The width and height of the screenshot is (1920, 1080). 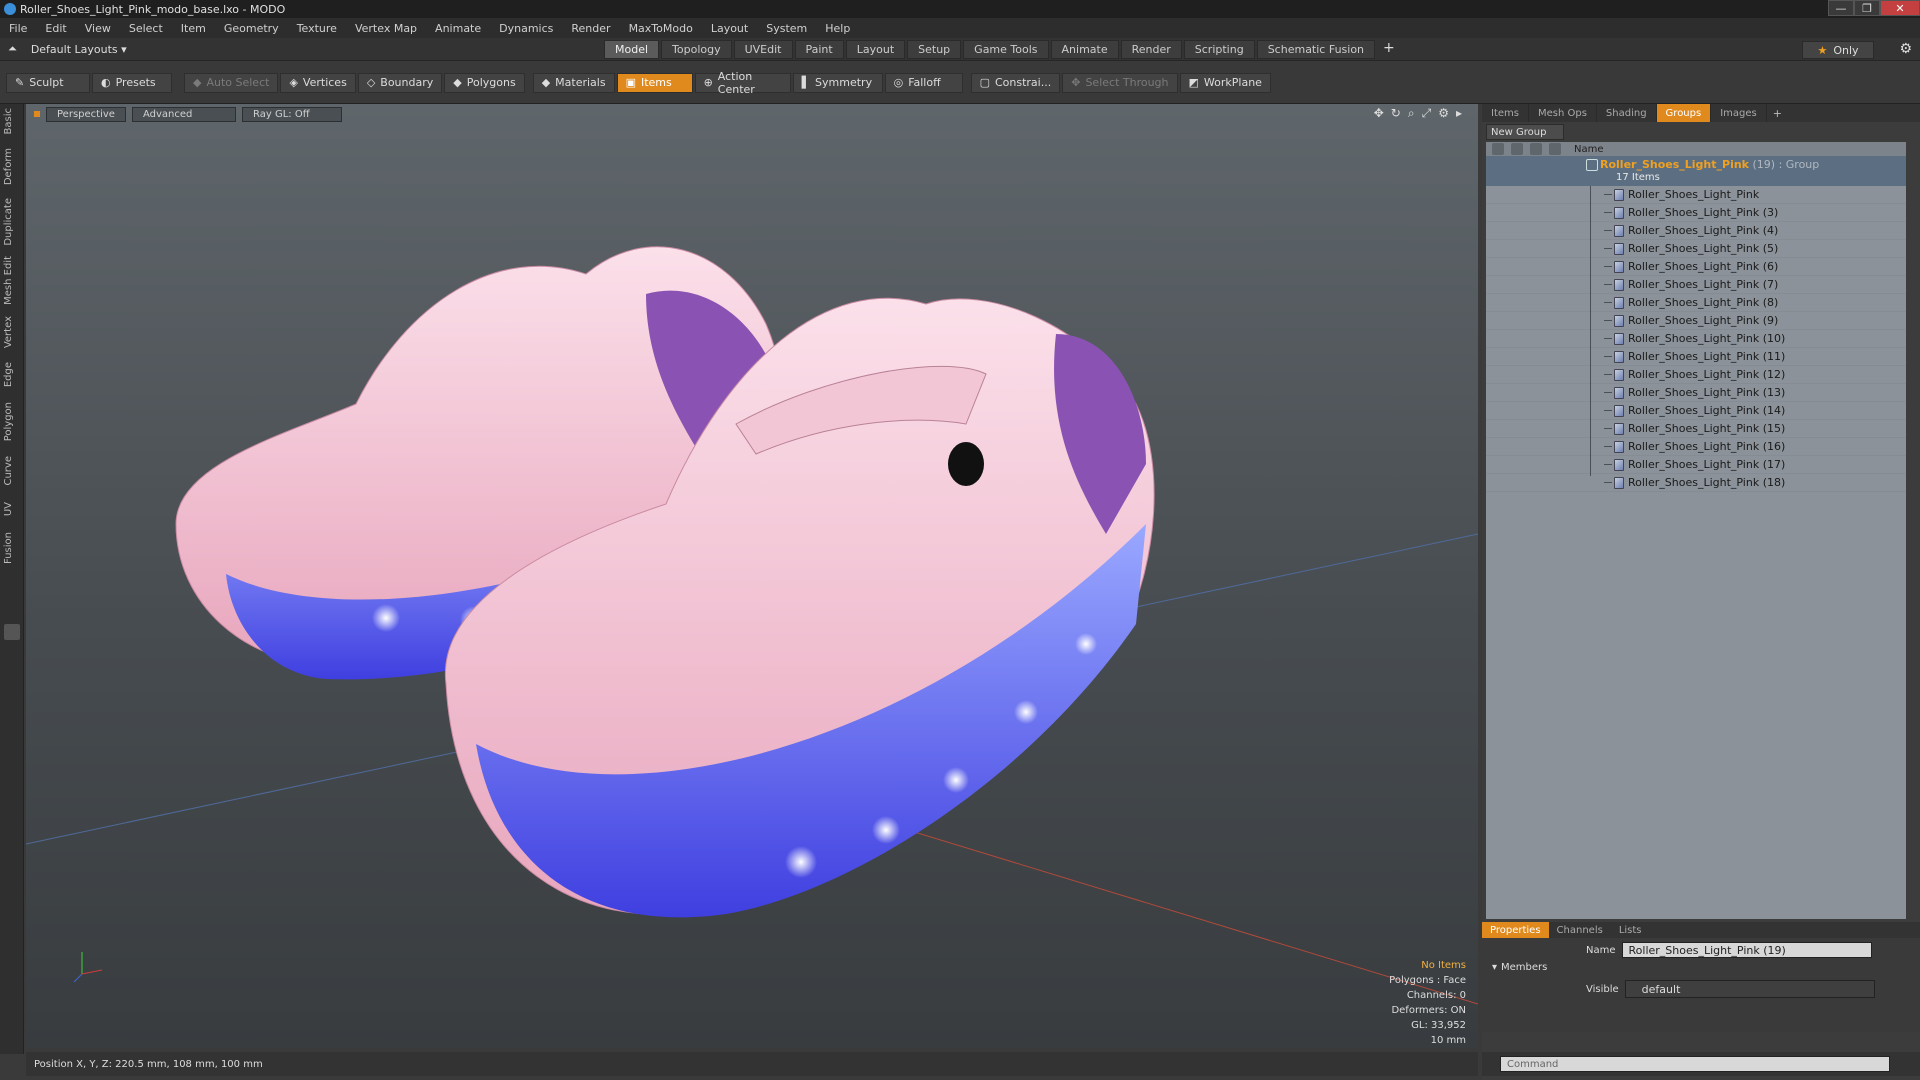 I want to click on menu-item: Item, so click(x=193, y=28).